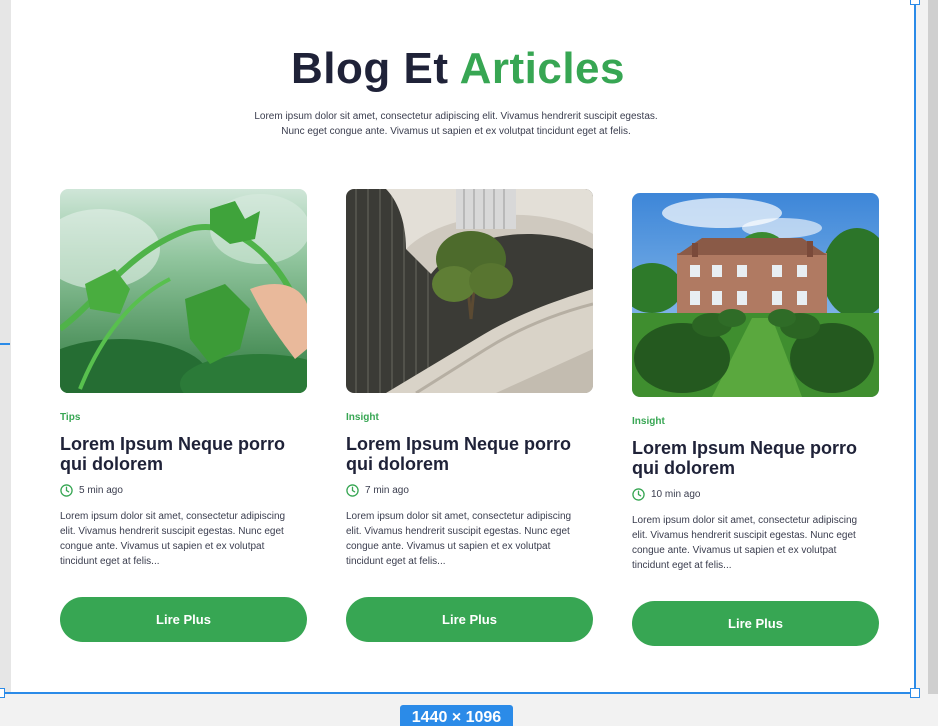  I want to click on title-dark-part: Blog Et, so click(370, 68).